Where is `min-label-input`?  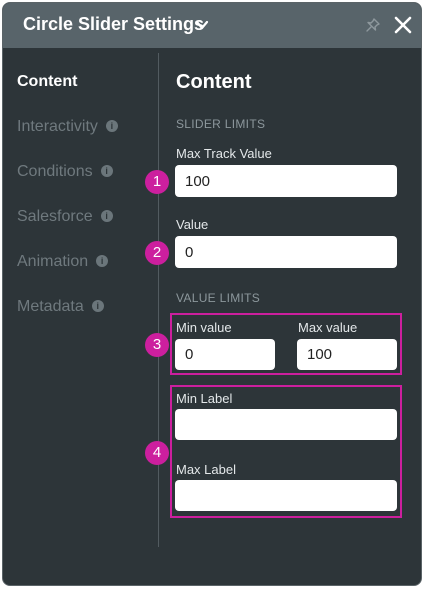 min-label-input is located at coordinates (286, 424).